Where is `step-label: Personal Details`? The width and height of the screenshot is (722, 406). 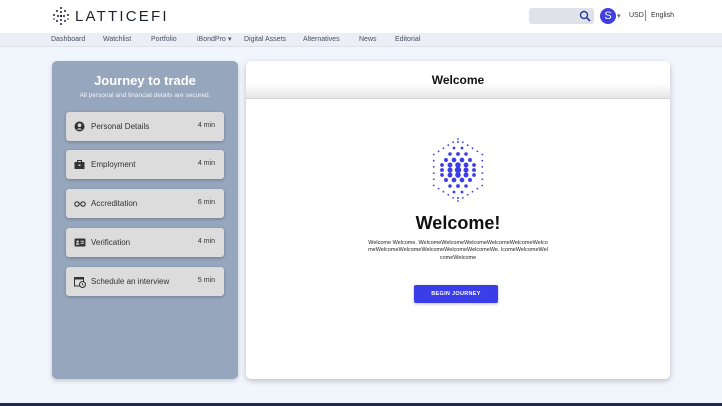 step-label: Personal Details is located at coordinates (120, 126).